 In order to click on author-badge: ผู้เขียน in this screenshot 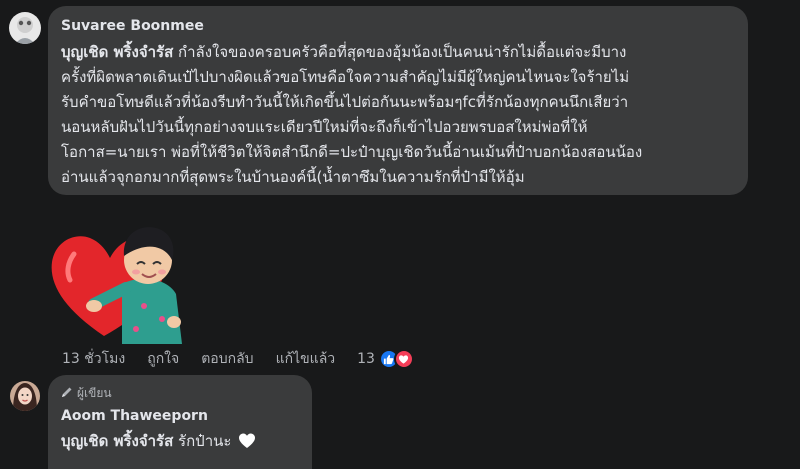, I will do `click(86, 393)`.